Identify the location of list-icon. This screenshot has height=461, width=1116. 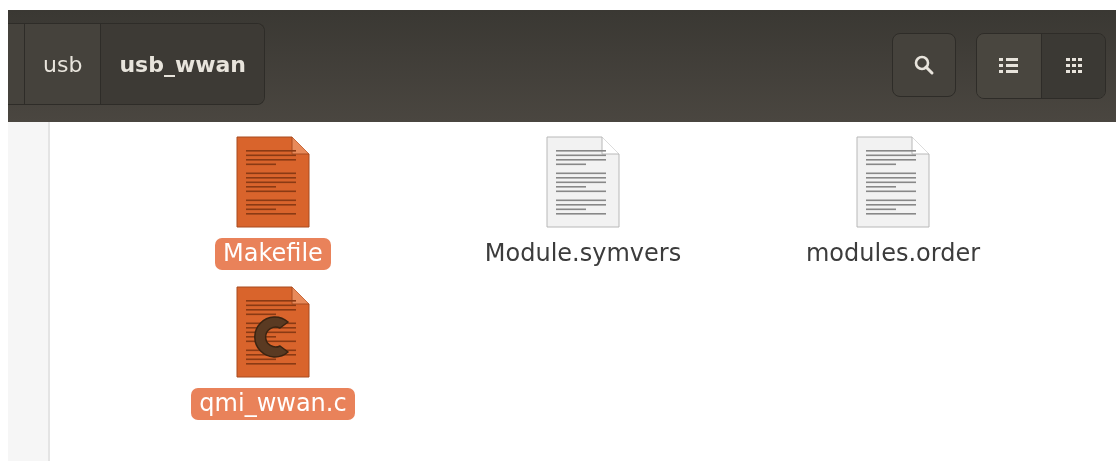
(1009, 66).